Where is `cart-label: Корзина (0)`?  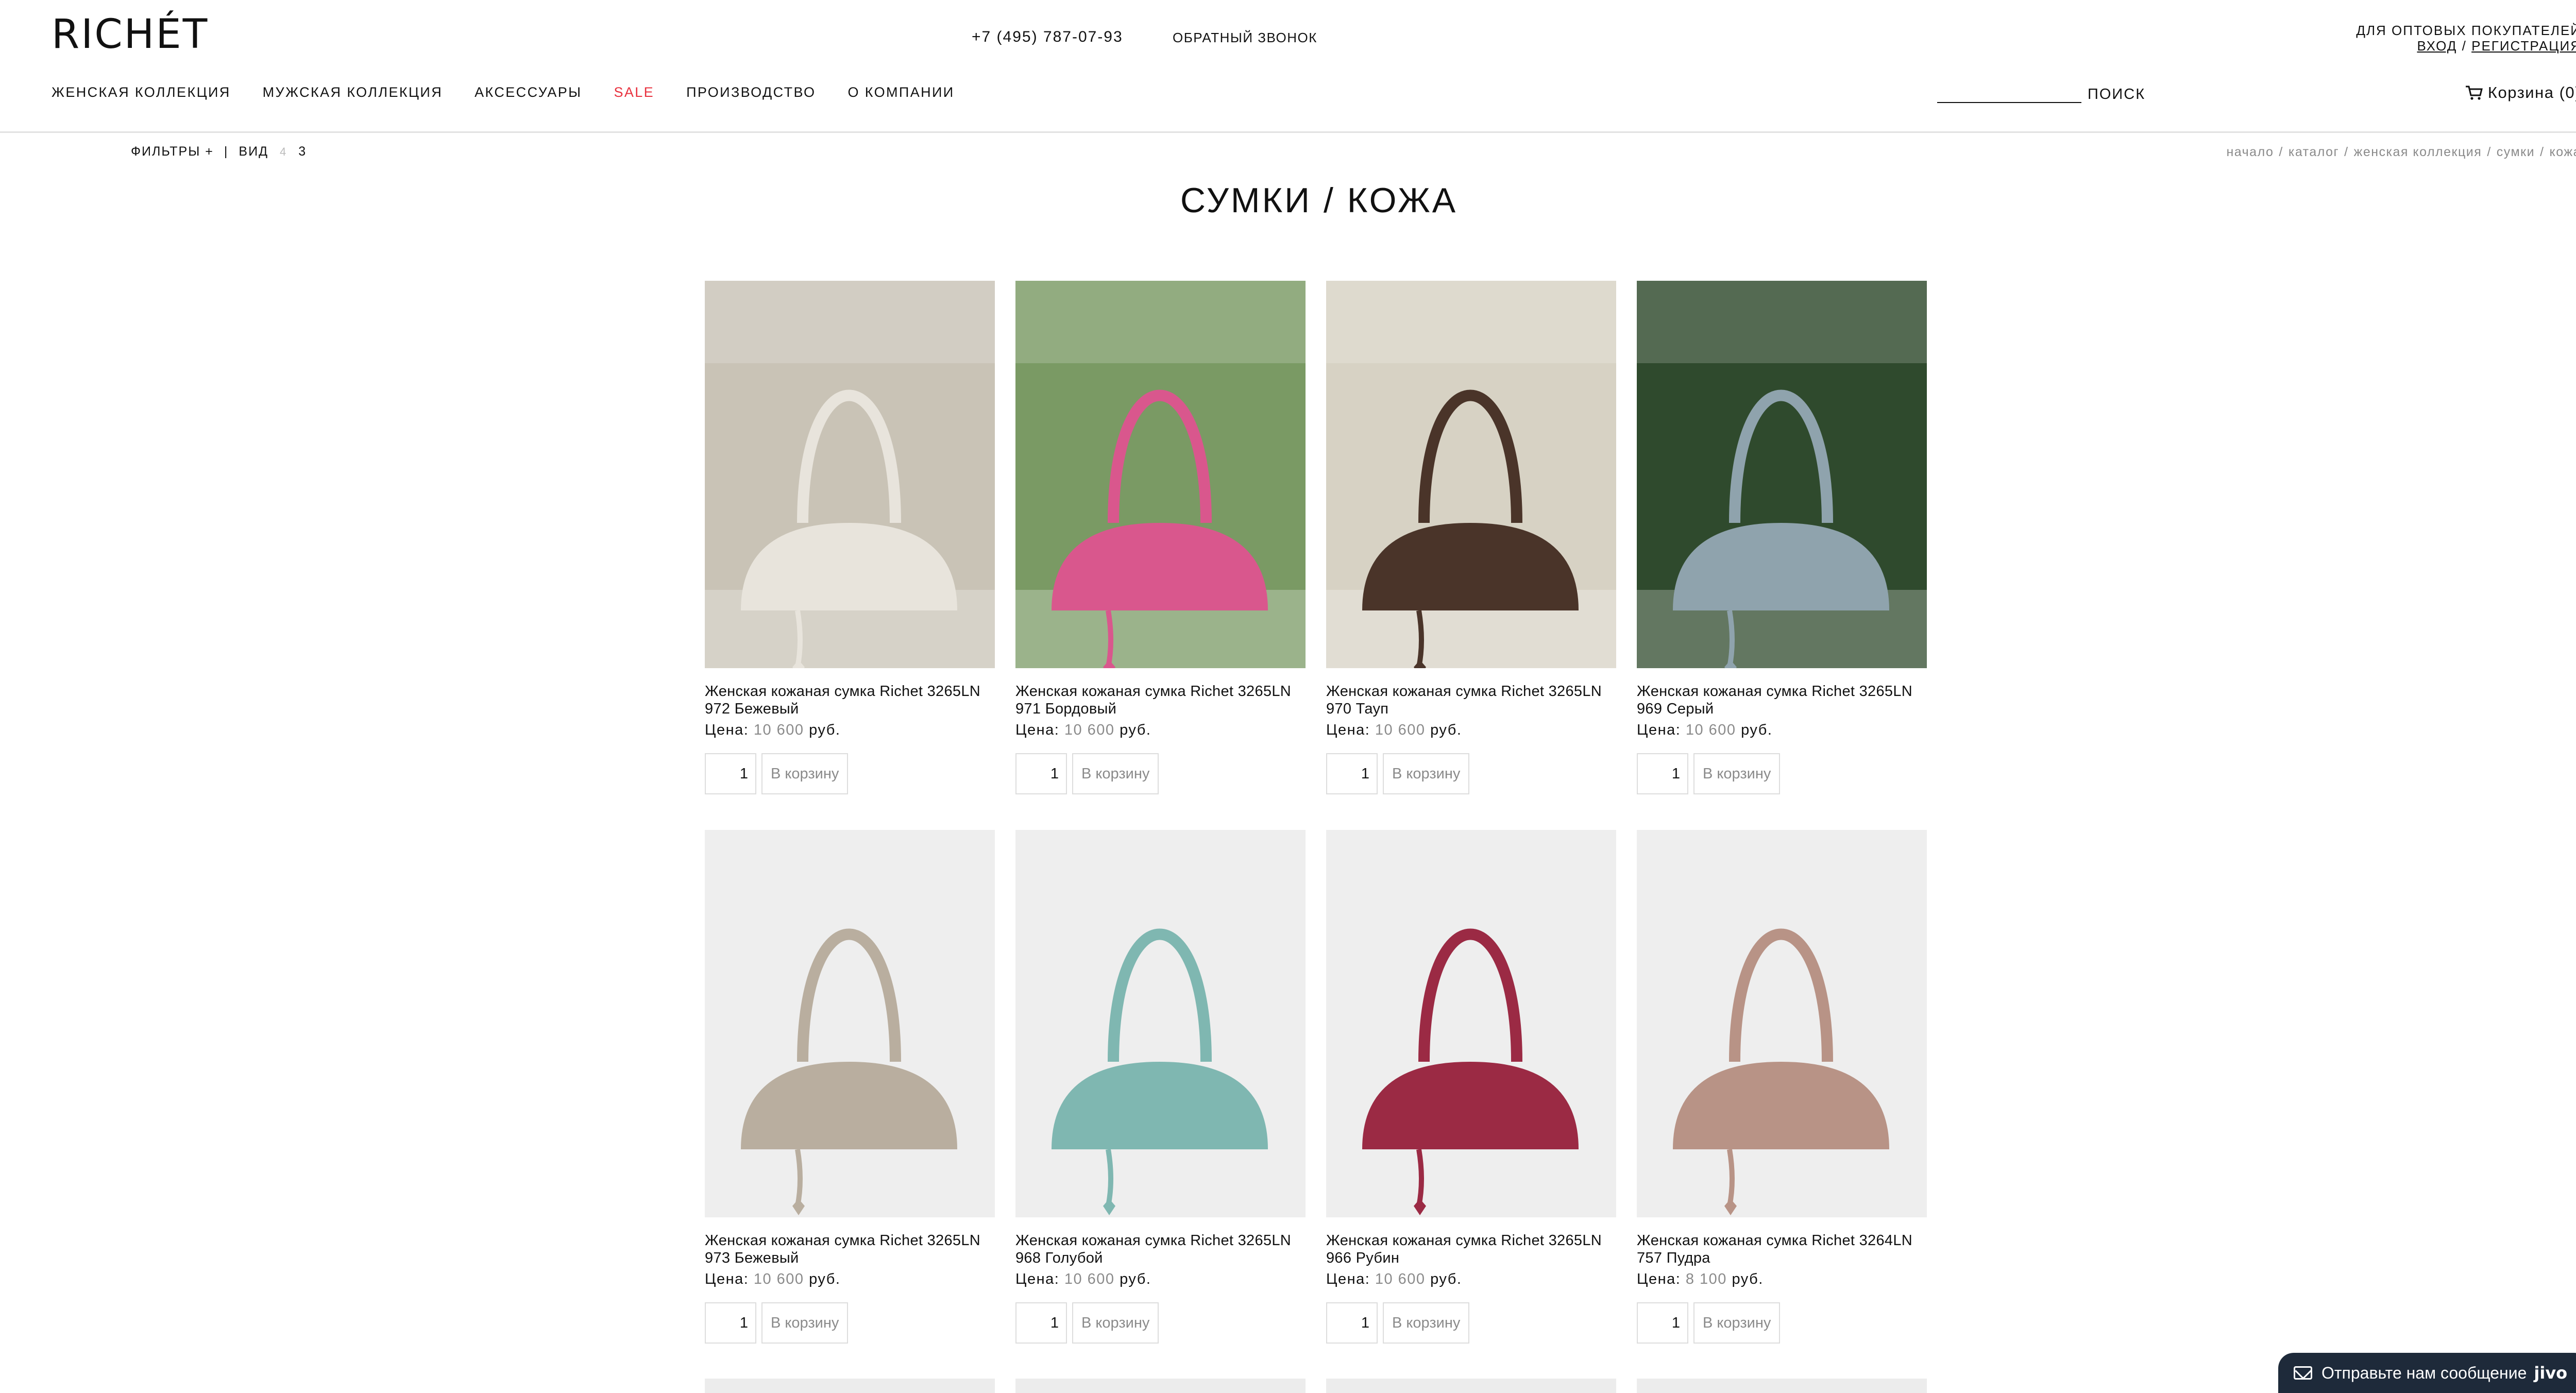
cart-label: Корзина (0) is located at coordinates (2531, 92).